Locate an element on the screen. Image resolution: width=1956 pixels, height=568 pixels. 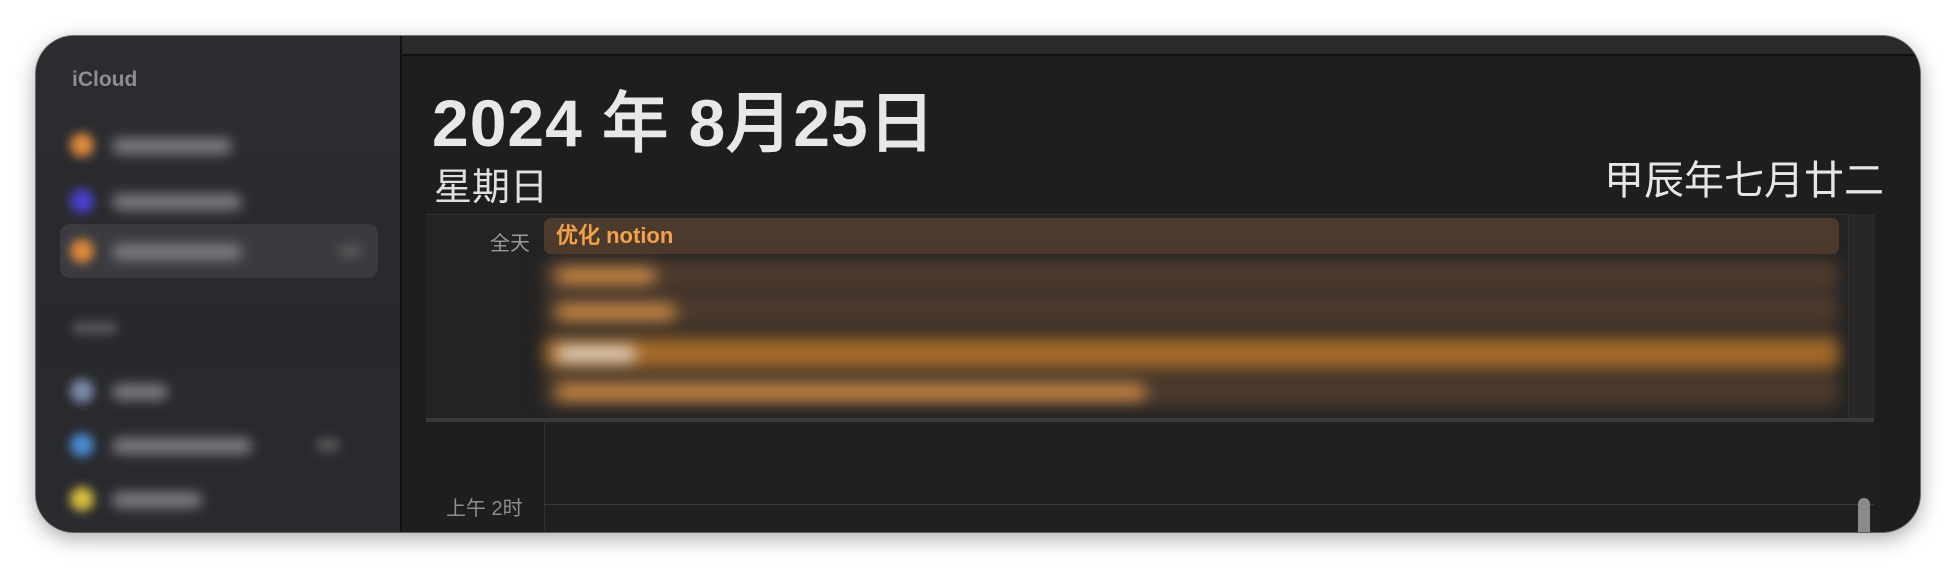
toolbar-strip is located at coordinates (1161, 46).